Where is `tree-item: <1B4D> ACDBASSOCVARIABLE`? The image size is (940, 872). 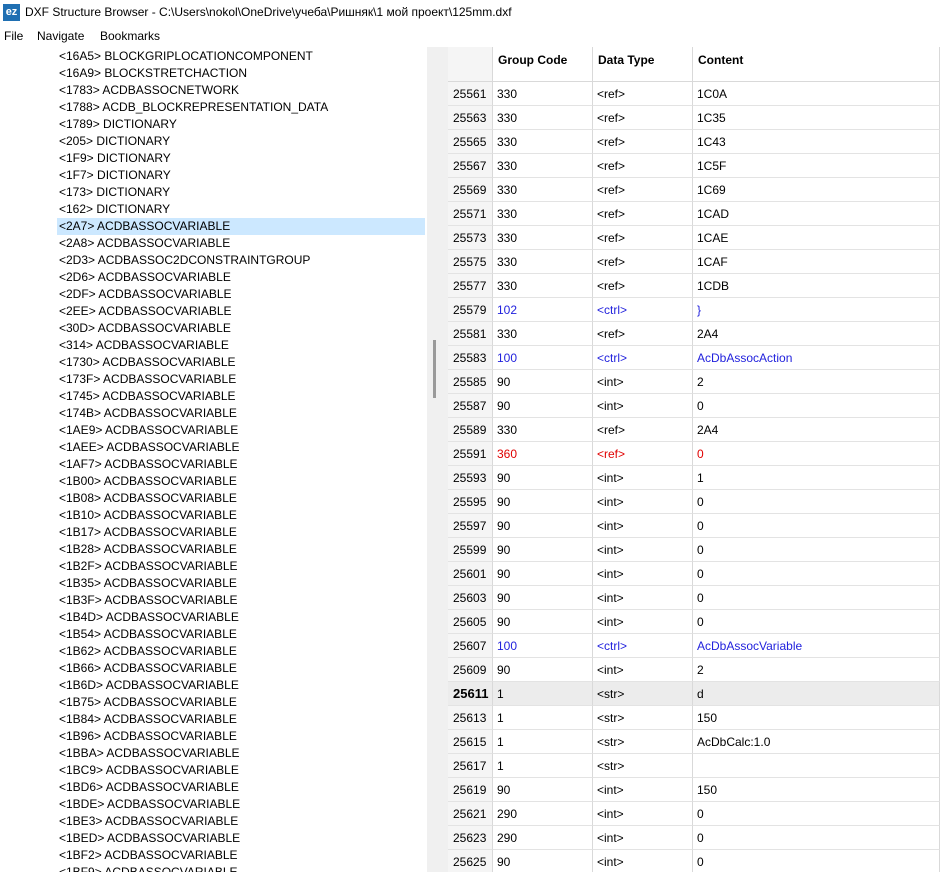 tree-item: <1B4D> ACDBASSOCVARIABLE is located at coordinates (148, 617).